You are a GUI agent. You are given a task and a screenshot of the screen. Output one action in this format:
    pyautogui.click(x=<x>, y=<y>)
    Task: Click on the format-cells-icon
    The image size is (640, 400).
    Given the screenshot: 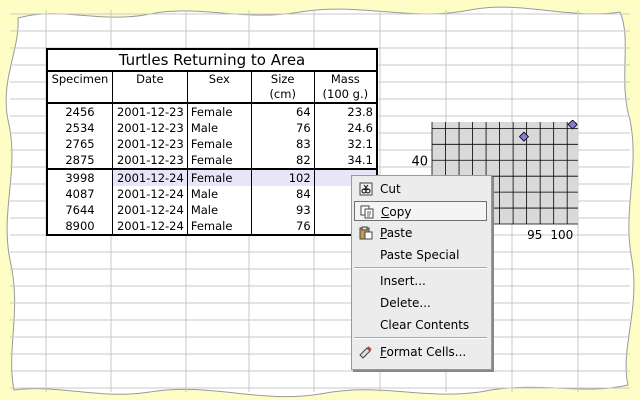 What is the action you would take?
    pyautogui.click(x=366, y=352)
    